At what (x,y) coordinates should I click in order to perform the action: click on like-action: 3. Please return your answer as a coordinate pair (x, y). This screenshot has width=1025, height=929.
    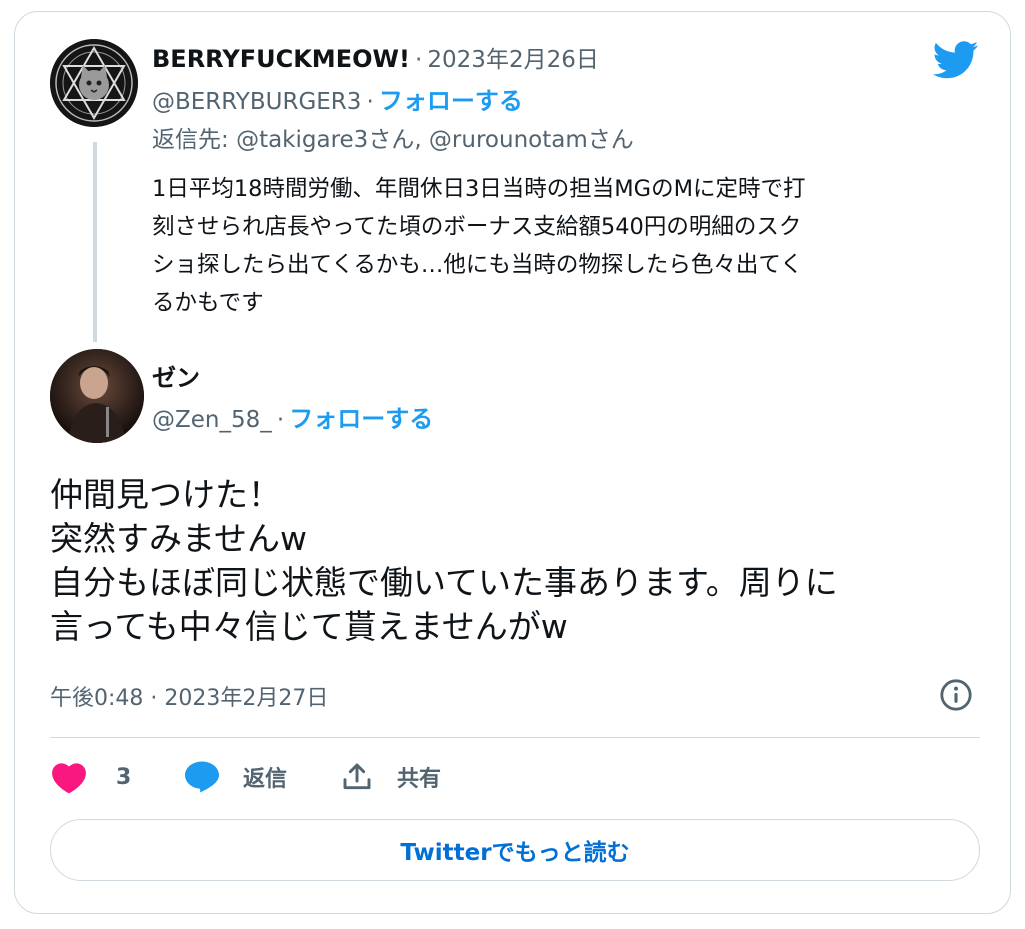
    Looking at the image, I should click on (90, 777).